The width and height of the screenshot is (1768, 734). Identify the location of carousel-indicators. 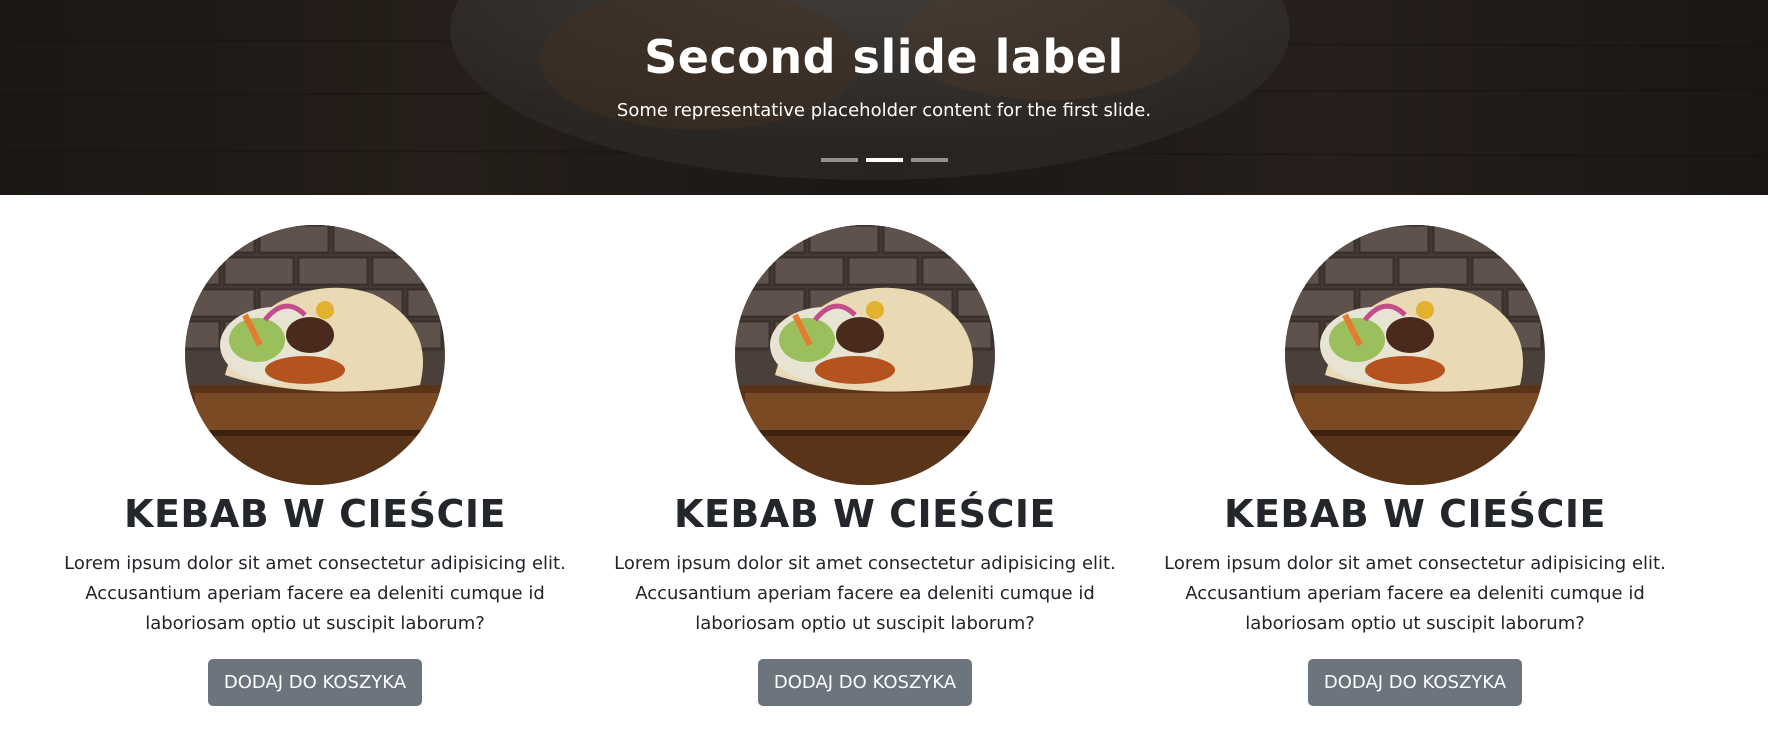
(884, 160).